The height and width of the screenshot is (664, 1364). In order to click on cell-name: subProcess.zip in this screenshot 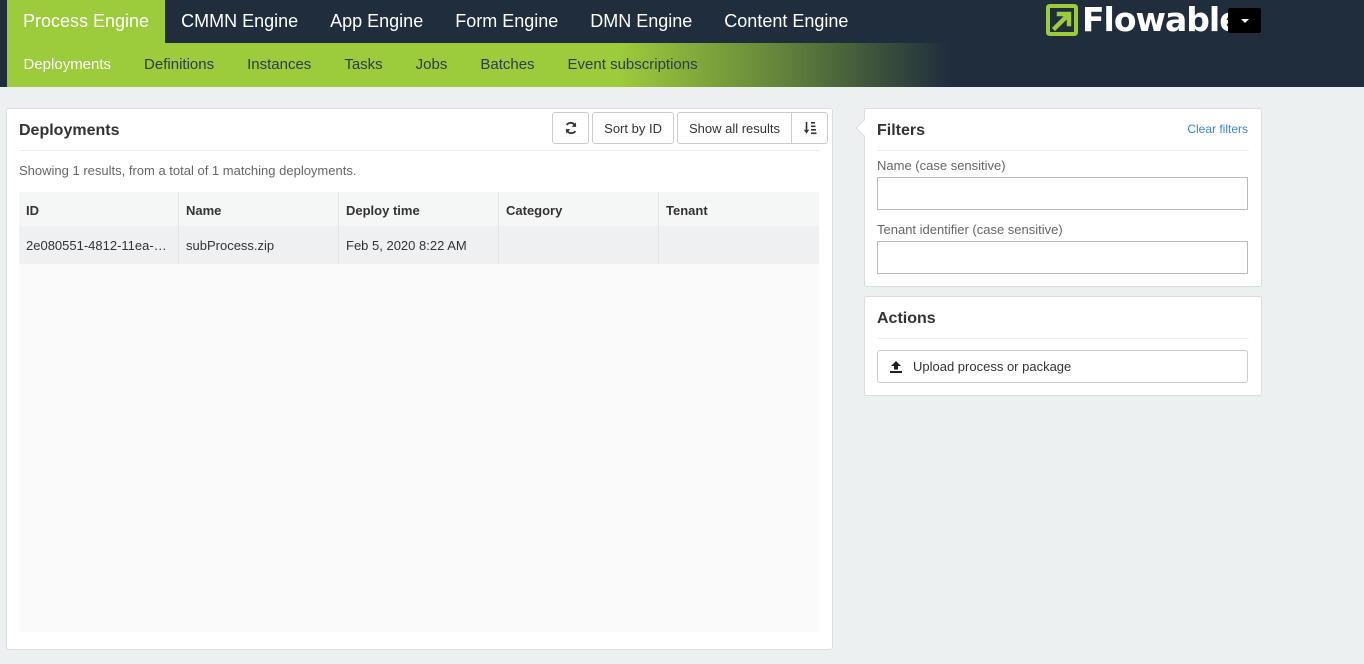, I will do `click(259, 245)`.